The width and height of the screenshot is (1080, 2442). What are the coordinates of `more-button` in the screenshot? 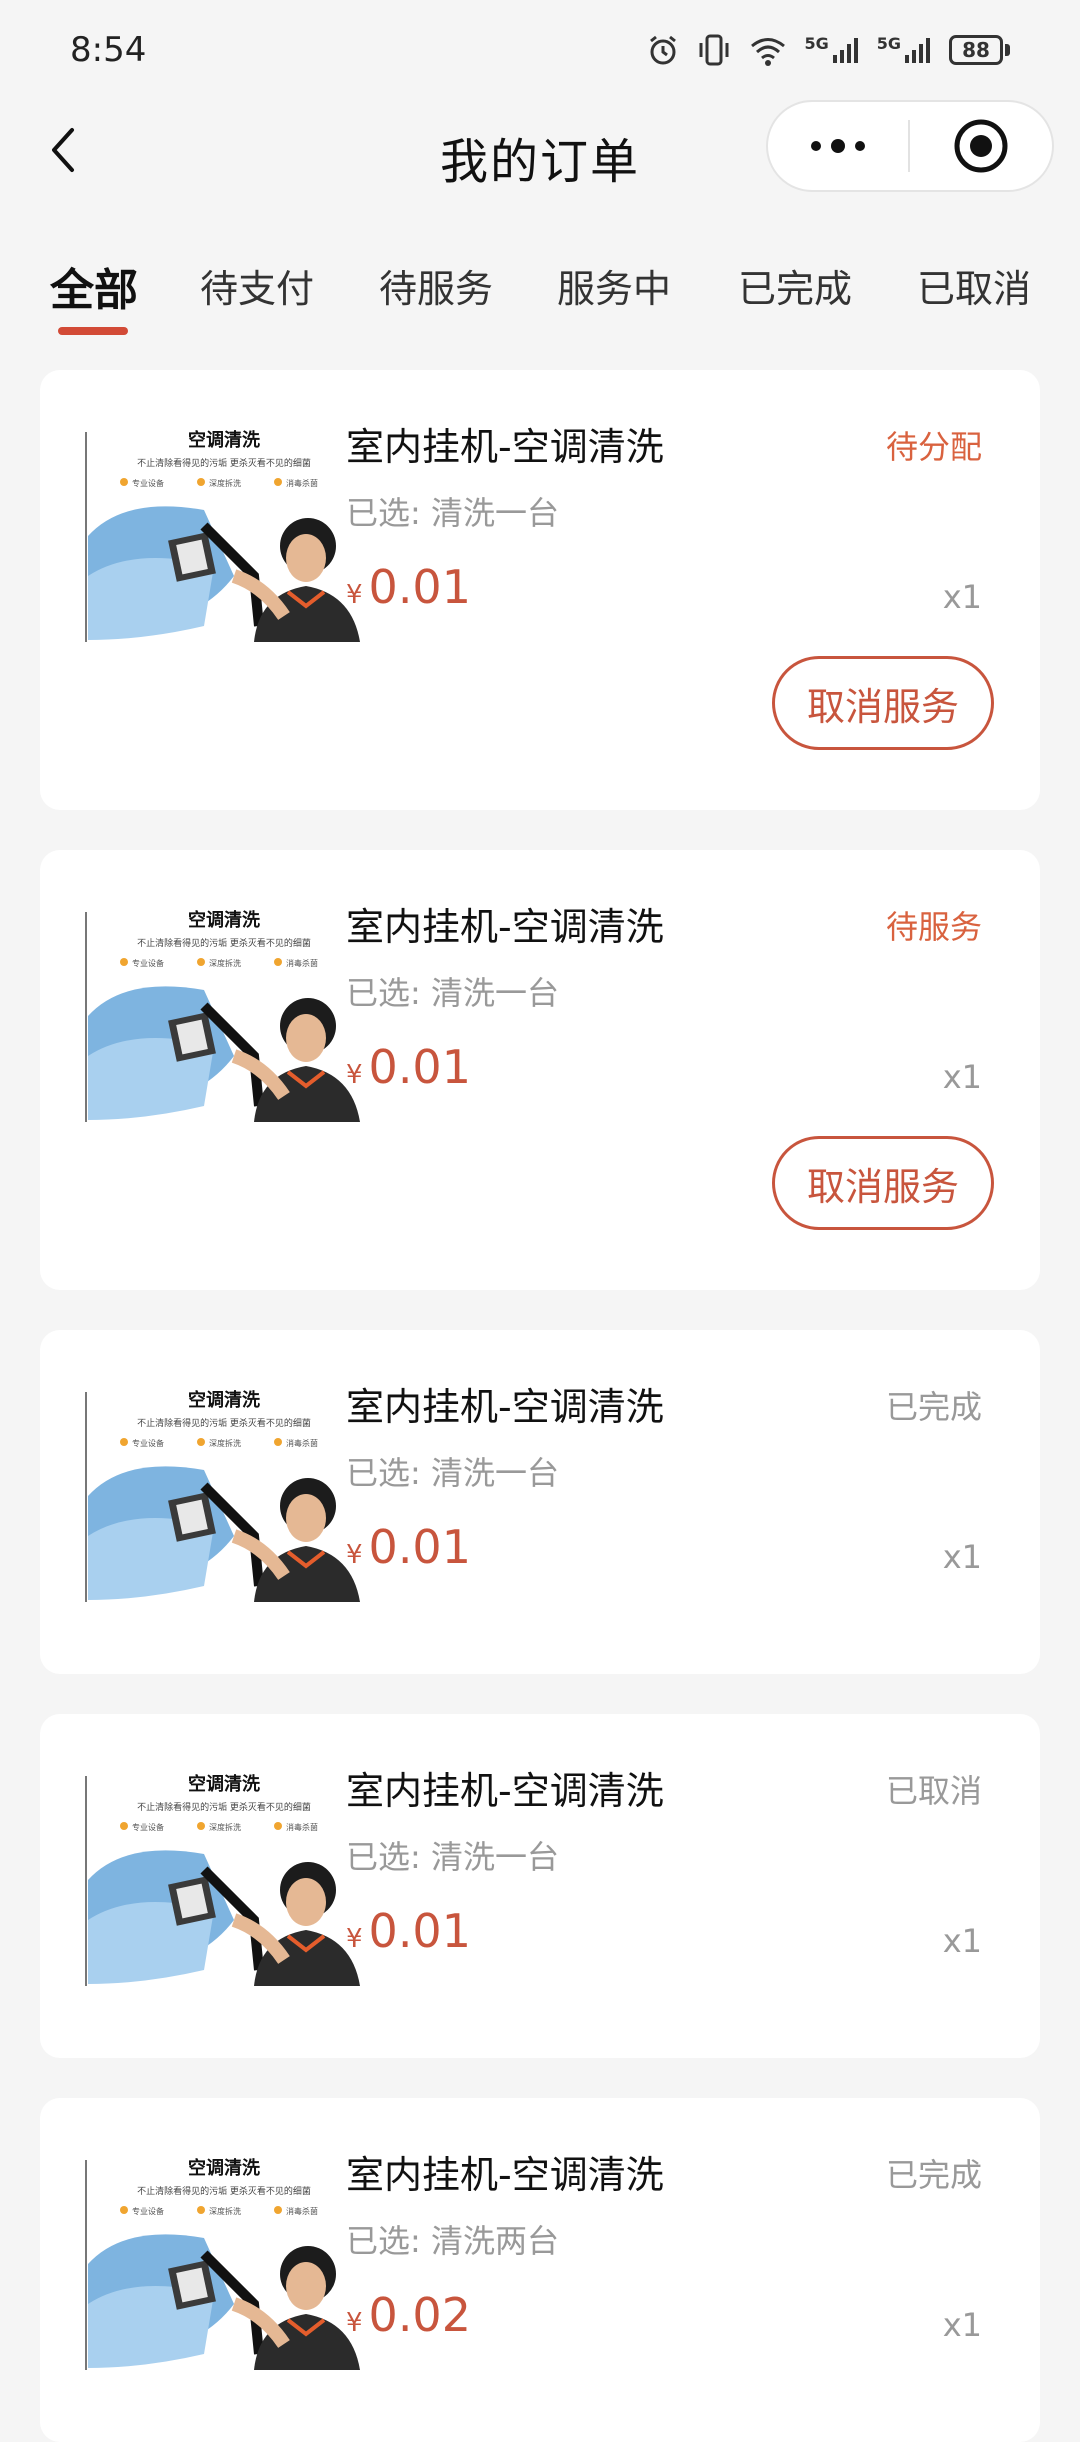 It's located at (838, 146).